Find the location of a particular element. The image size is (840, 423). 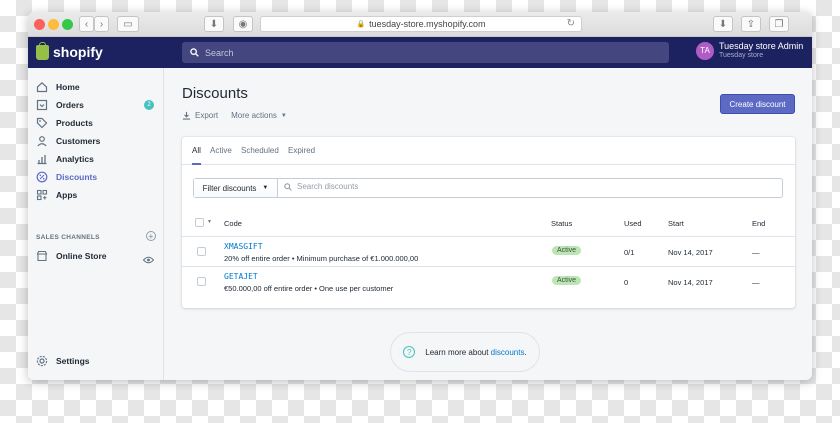

filter-bar: Filter discounts ▼ Search discounts is located at coordinates (488, 188).